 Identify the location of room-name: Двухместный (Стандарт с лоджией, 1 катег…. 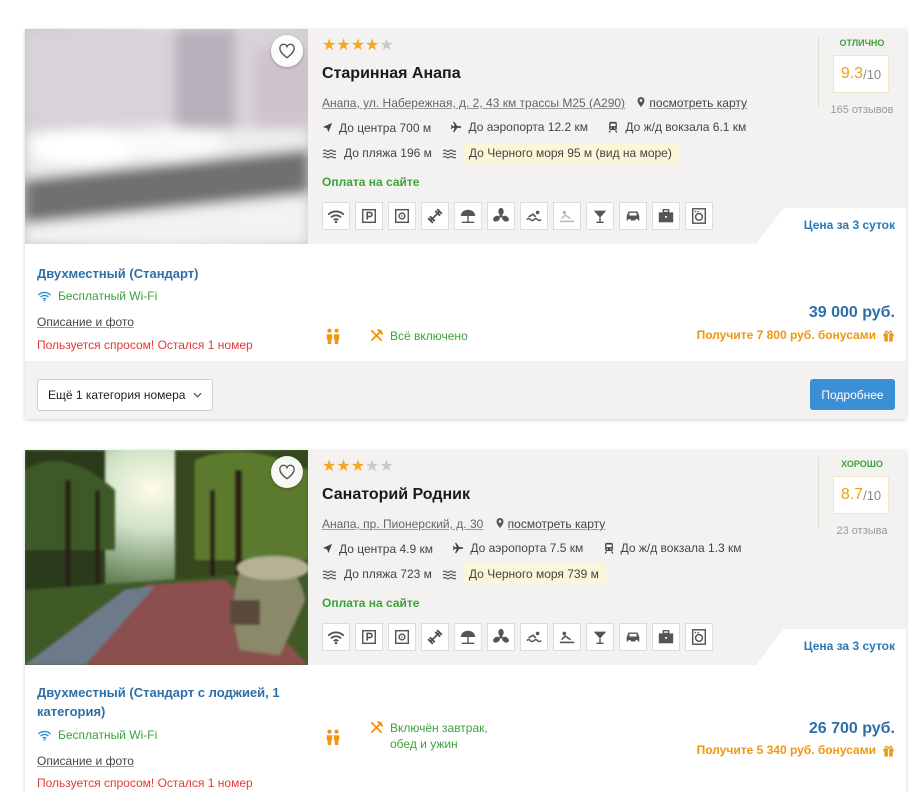
(158, 702).